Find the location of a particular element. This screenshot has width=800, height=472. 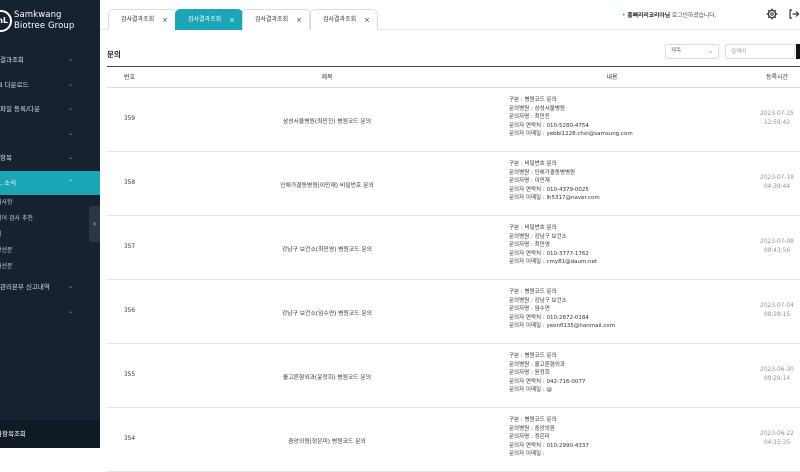

content-line: 문의자 이메일 : yeonfl135@hanmail.com is located at coordinates (562, 326).